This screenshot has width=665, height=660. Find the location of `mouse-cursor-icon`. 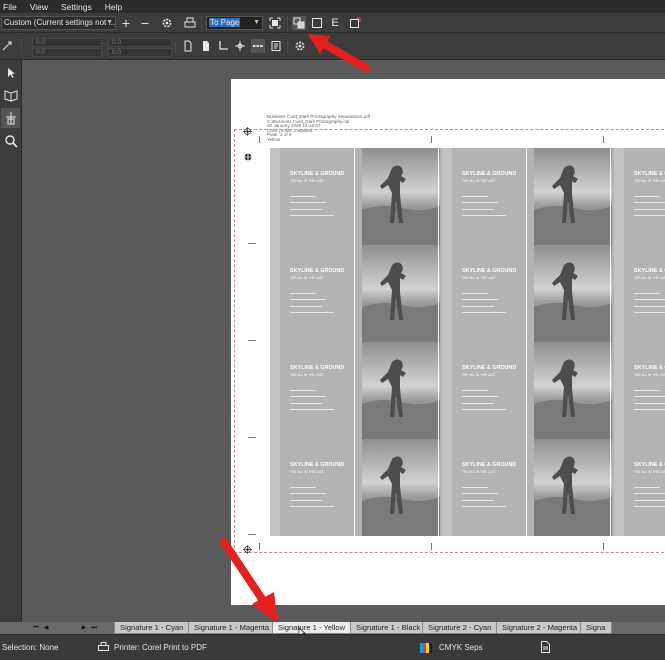

mouse-cursor-icon is located at coordinates (302, 630).